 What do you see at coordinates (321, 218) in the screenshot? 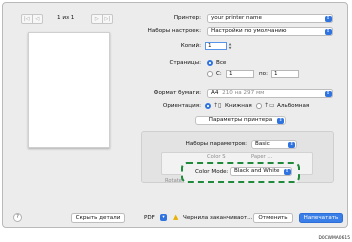
I see `print-button: Напечатать` at bounding box center [321, 218].